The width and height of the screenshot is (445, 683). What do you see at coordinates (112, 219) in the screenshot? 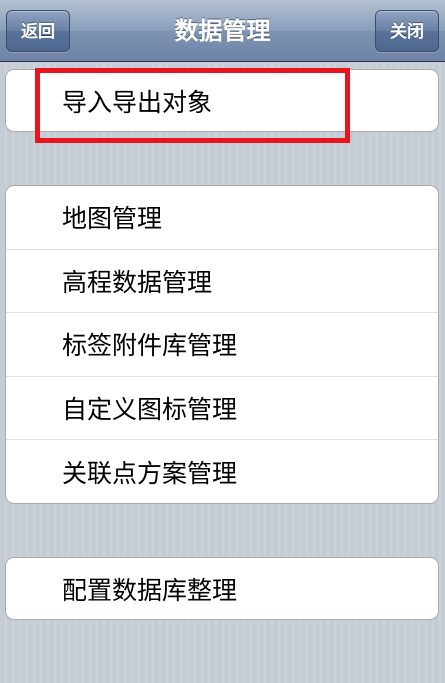
I see `list-item-label: 地图管理` at bounding box center [112, 219].